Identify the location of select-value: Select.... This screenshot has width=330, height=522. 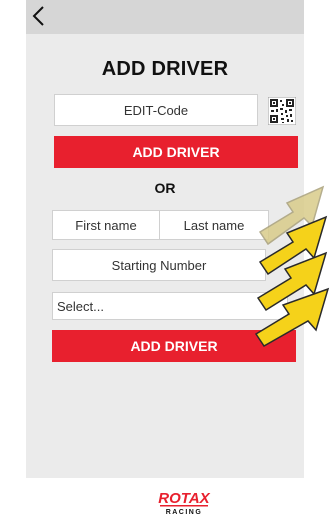
(80, 306).